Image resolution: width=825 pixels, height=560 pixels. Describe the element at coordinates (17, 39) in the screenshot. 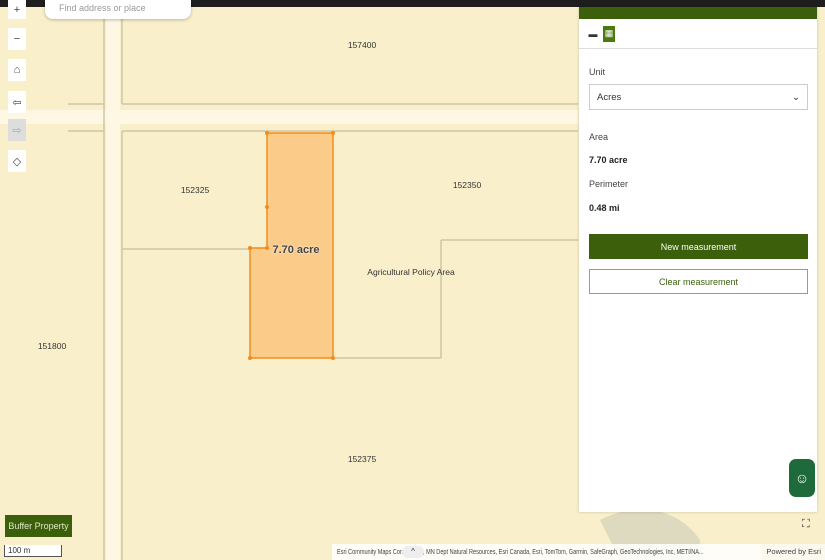

I see `zoom-out-button: −` at that location.